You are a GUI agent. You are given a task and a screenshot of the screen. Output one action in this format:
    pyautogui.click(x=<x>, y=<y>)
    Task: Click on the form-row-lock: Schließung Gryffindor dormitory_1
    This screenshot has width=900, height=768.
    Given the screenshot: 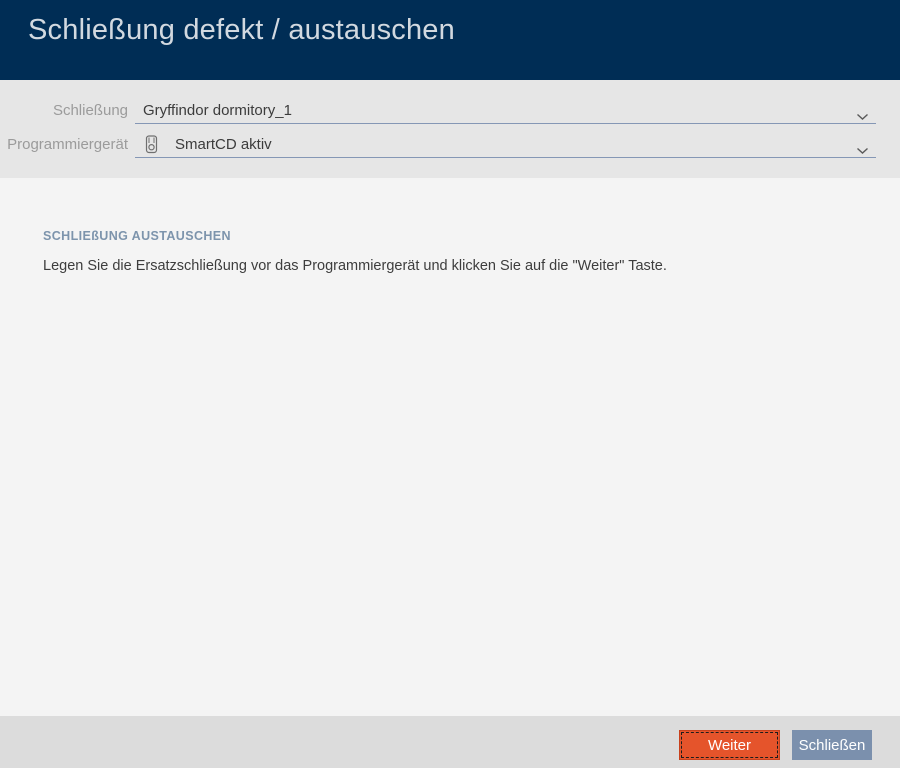 What is the action you would take?
    pyautogui.click(x=438, y=111)
    